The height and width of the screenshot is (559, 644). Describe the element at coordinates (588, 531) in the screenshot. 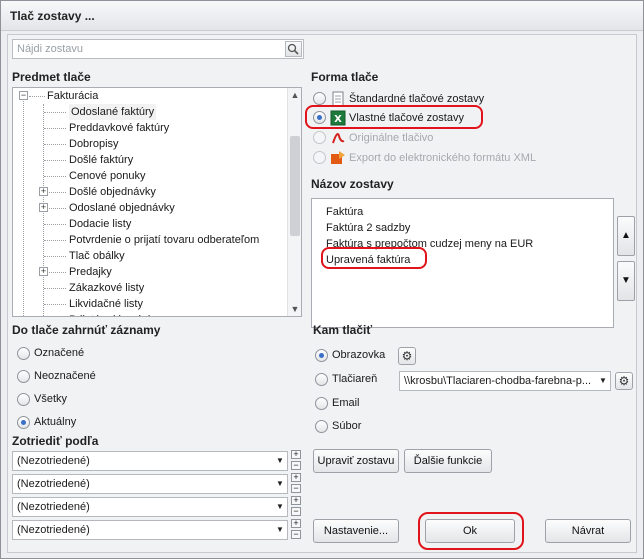

I see `back-button: Návrat` at that location.